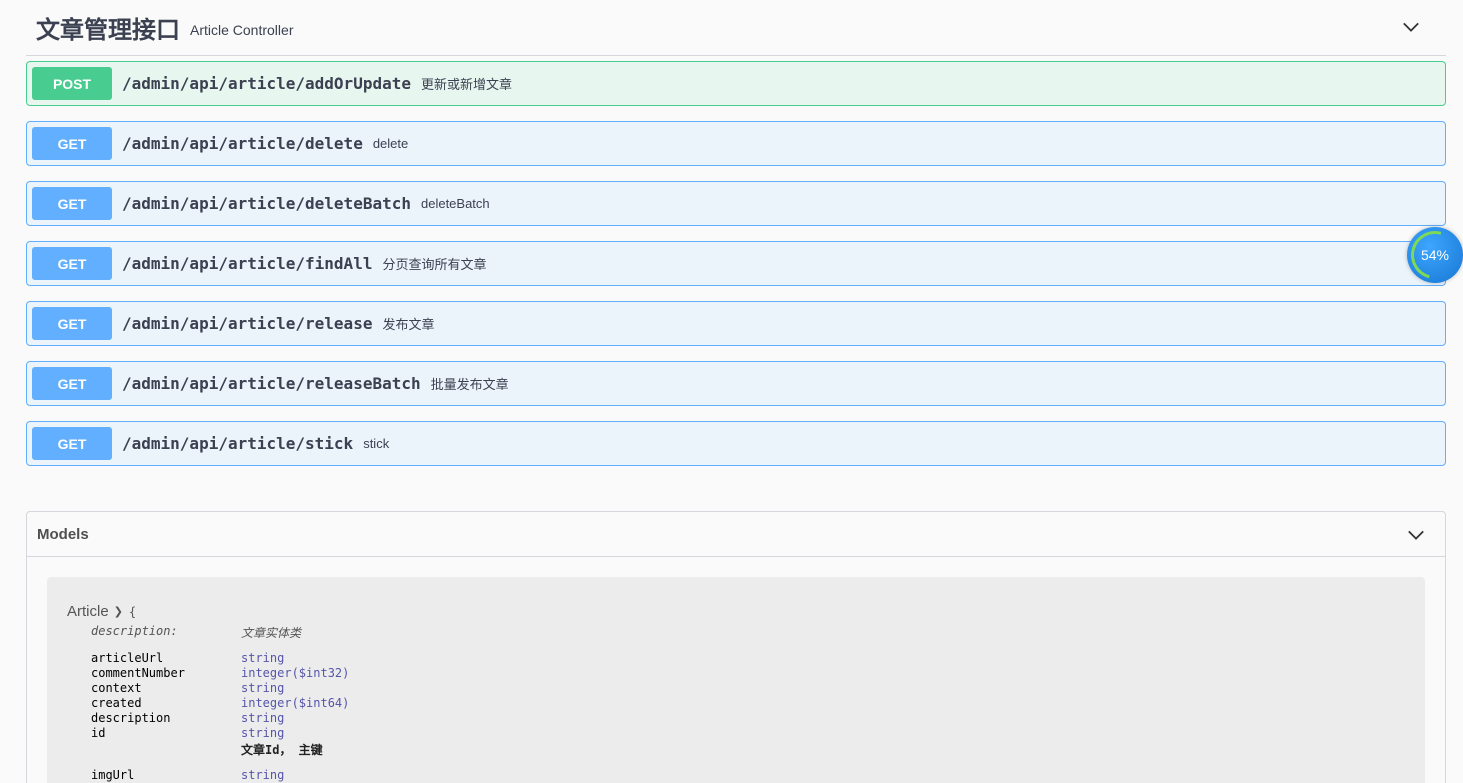 The image size is (1463, 783). Describe the element at coordinates (242, 143) in the screenshot. I see `operation-path: /admin/api/article/delete` at that location.